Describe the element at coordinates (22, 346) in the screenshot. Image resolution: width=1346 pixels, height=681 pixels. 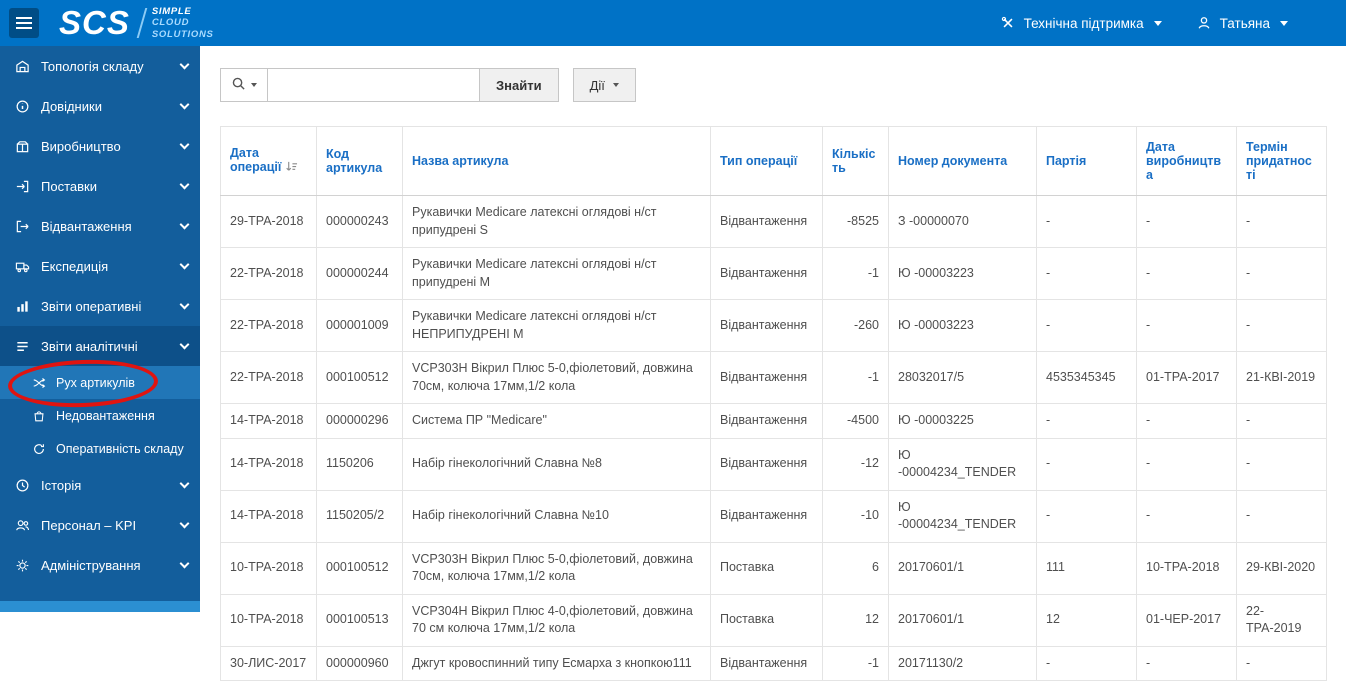
I see `lines-icon` at that location.